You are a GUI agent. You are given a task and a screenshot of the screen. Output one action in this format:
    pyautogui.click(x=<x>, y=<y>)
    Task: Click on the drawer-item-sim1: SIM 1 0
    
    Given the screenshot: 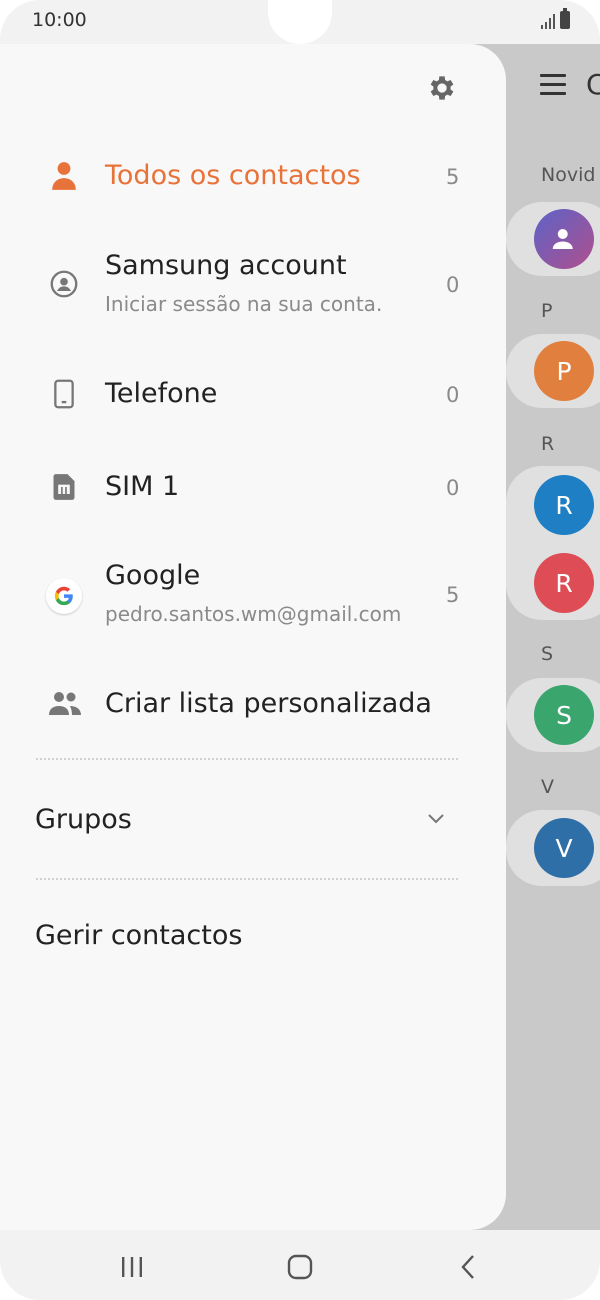 What is the action you would take?
    pyautogui.click(x=253, y=488)
    